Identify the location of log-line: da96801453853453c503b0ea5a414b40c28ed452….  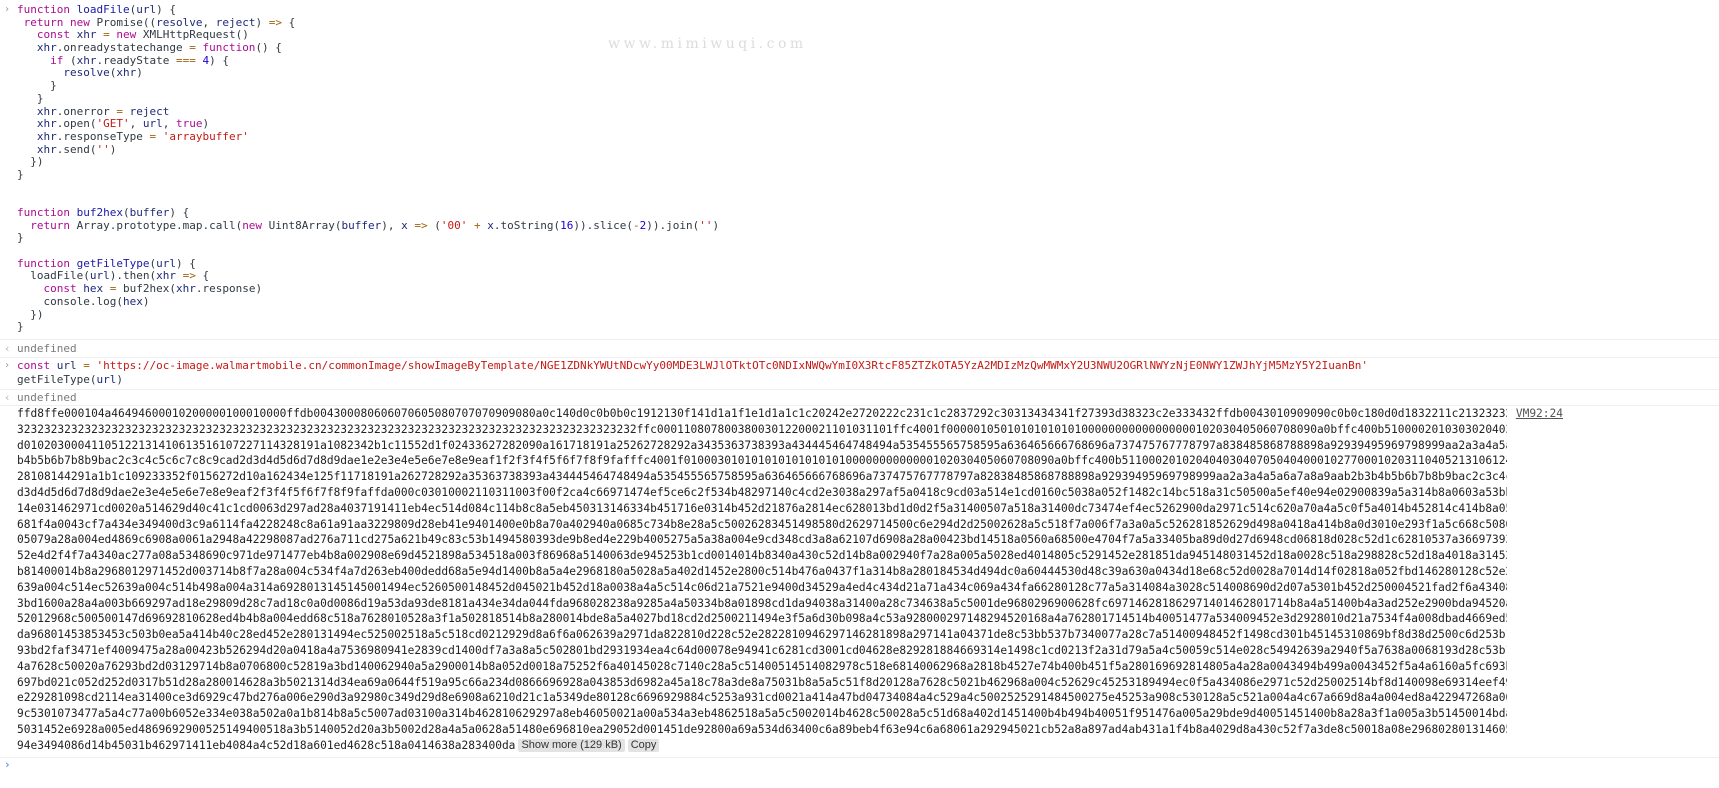
(762, 635).